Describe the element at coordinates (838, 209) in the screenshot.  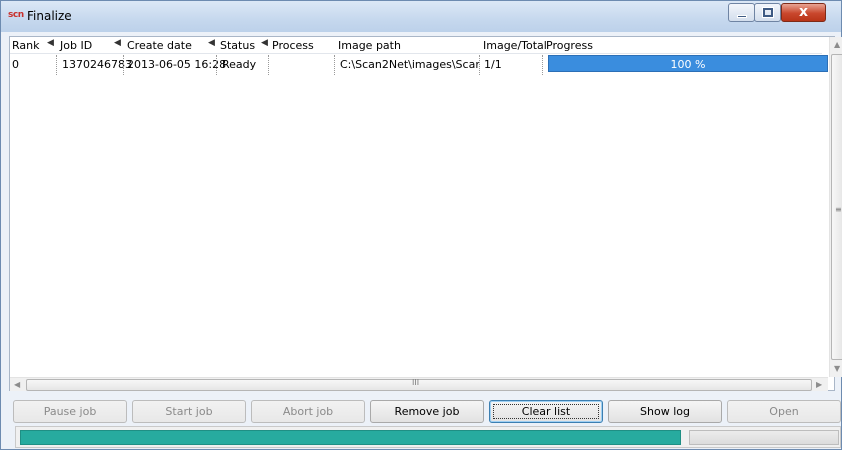
I see `grip-icon: ≡` at that location.